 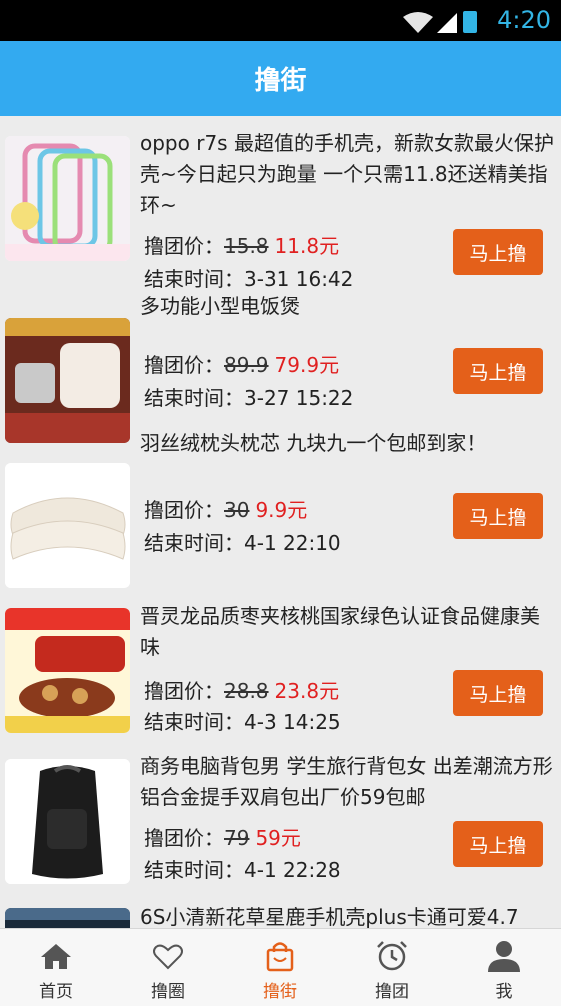 What do you see at coordinates (237, 838) in the screenshot?
I see `original-price: 79` at bounding box center [237, 838].